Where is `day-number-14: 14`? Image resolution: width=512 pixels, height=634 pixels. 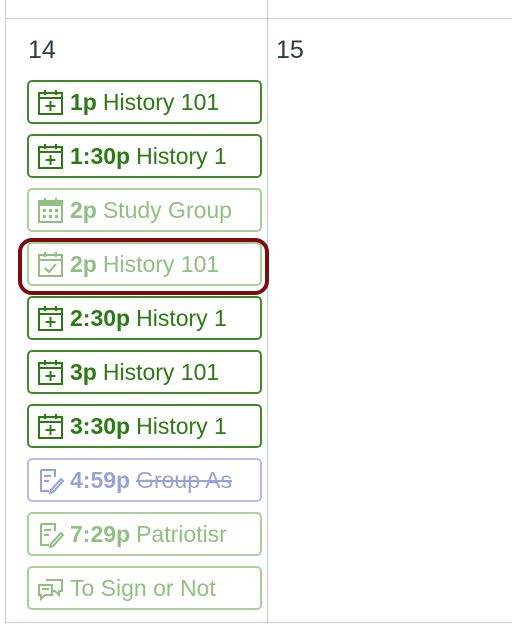
day-number-14: 14 is located at coordinates (42, 50).